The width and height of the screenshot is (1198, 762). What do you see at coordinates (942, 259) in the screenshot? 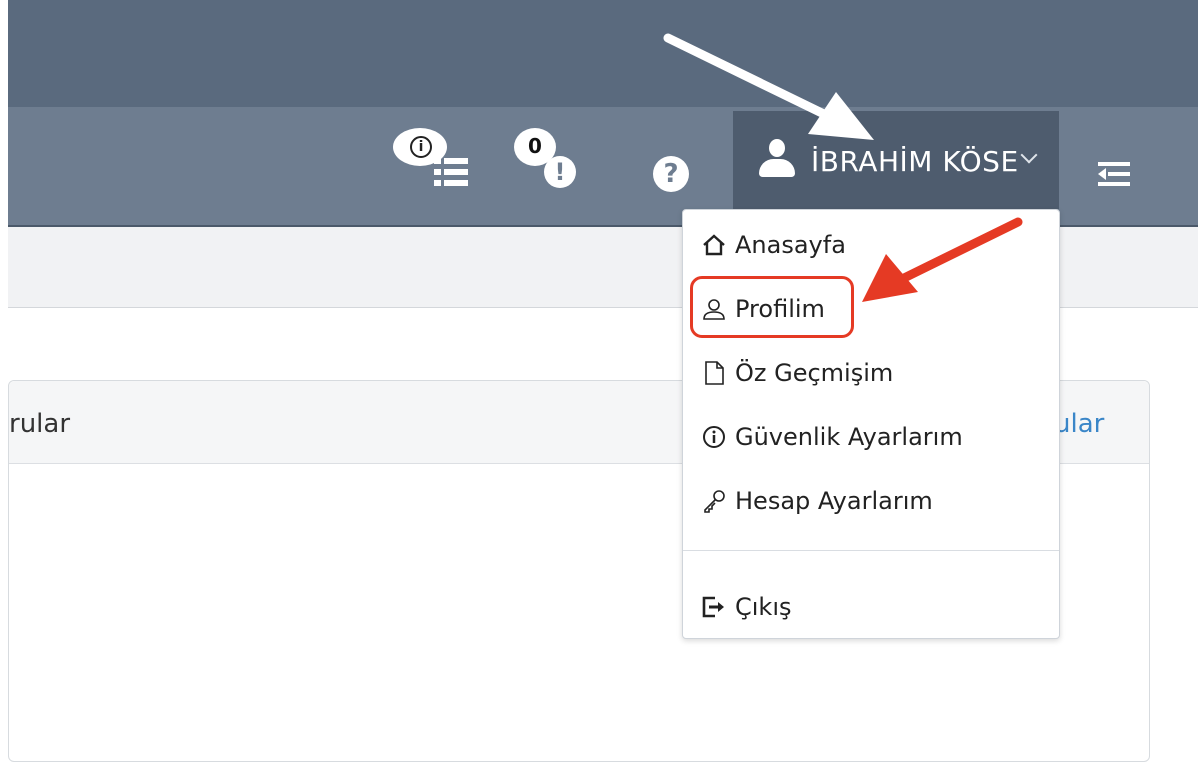
I see `red-arrow` at bounding box center [942, 259].